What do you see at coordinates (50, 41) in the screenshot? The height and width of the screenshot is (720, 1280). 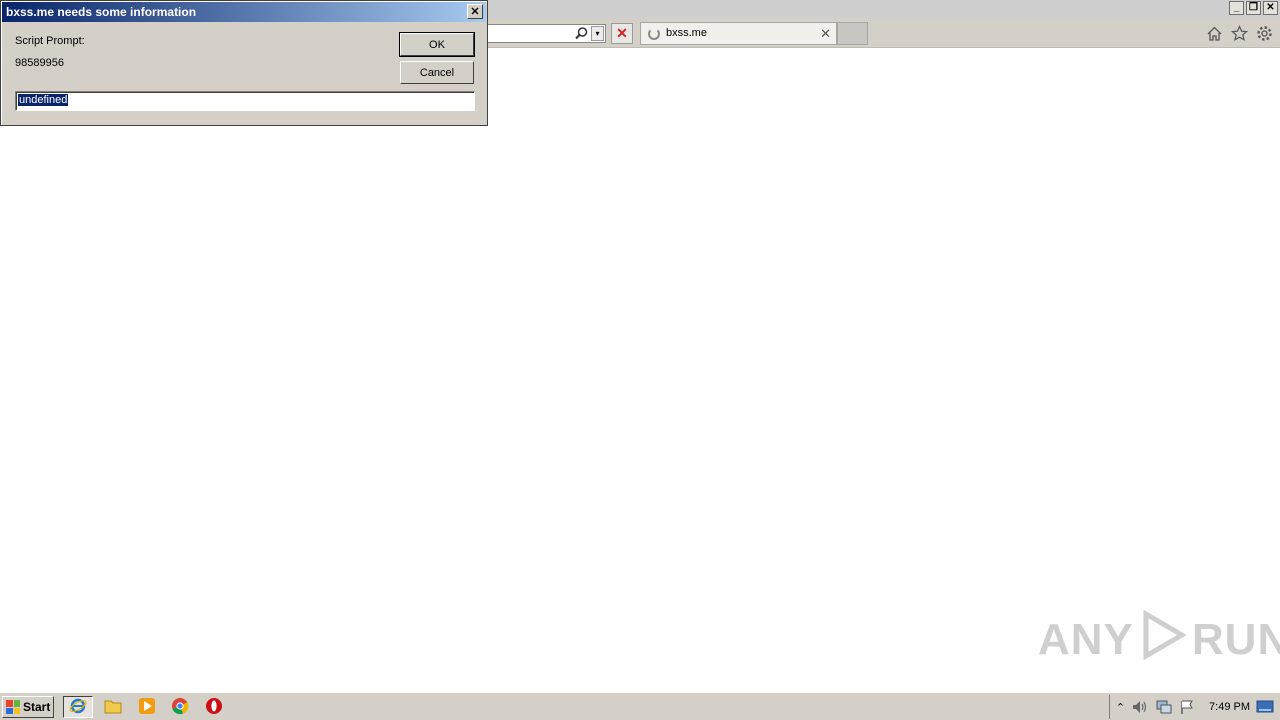 I see `prompt-label: Script Prompt:` at bounding box center [50, 41].